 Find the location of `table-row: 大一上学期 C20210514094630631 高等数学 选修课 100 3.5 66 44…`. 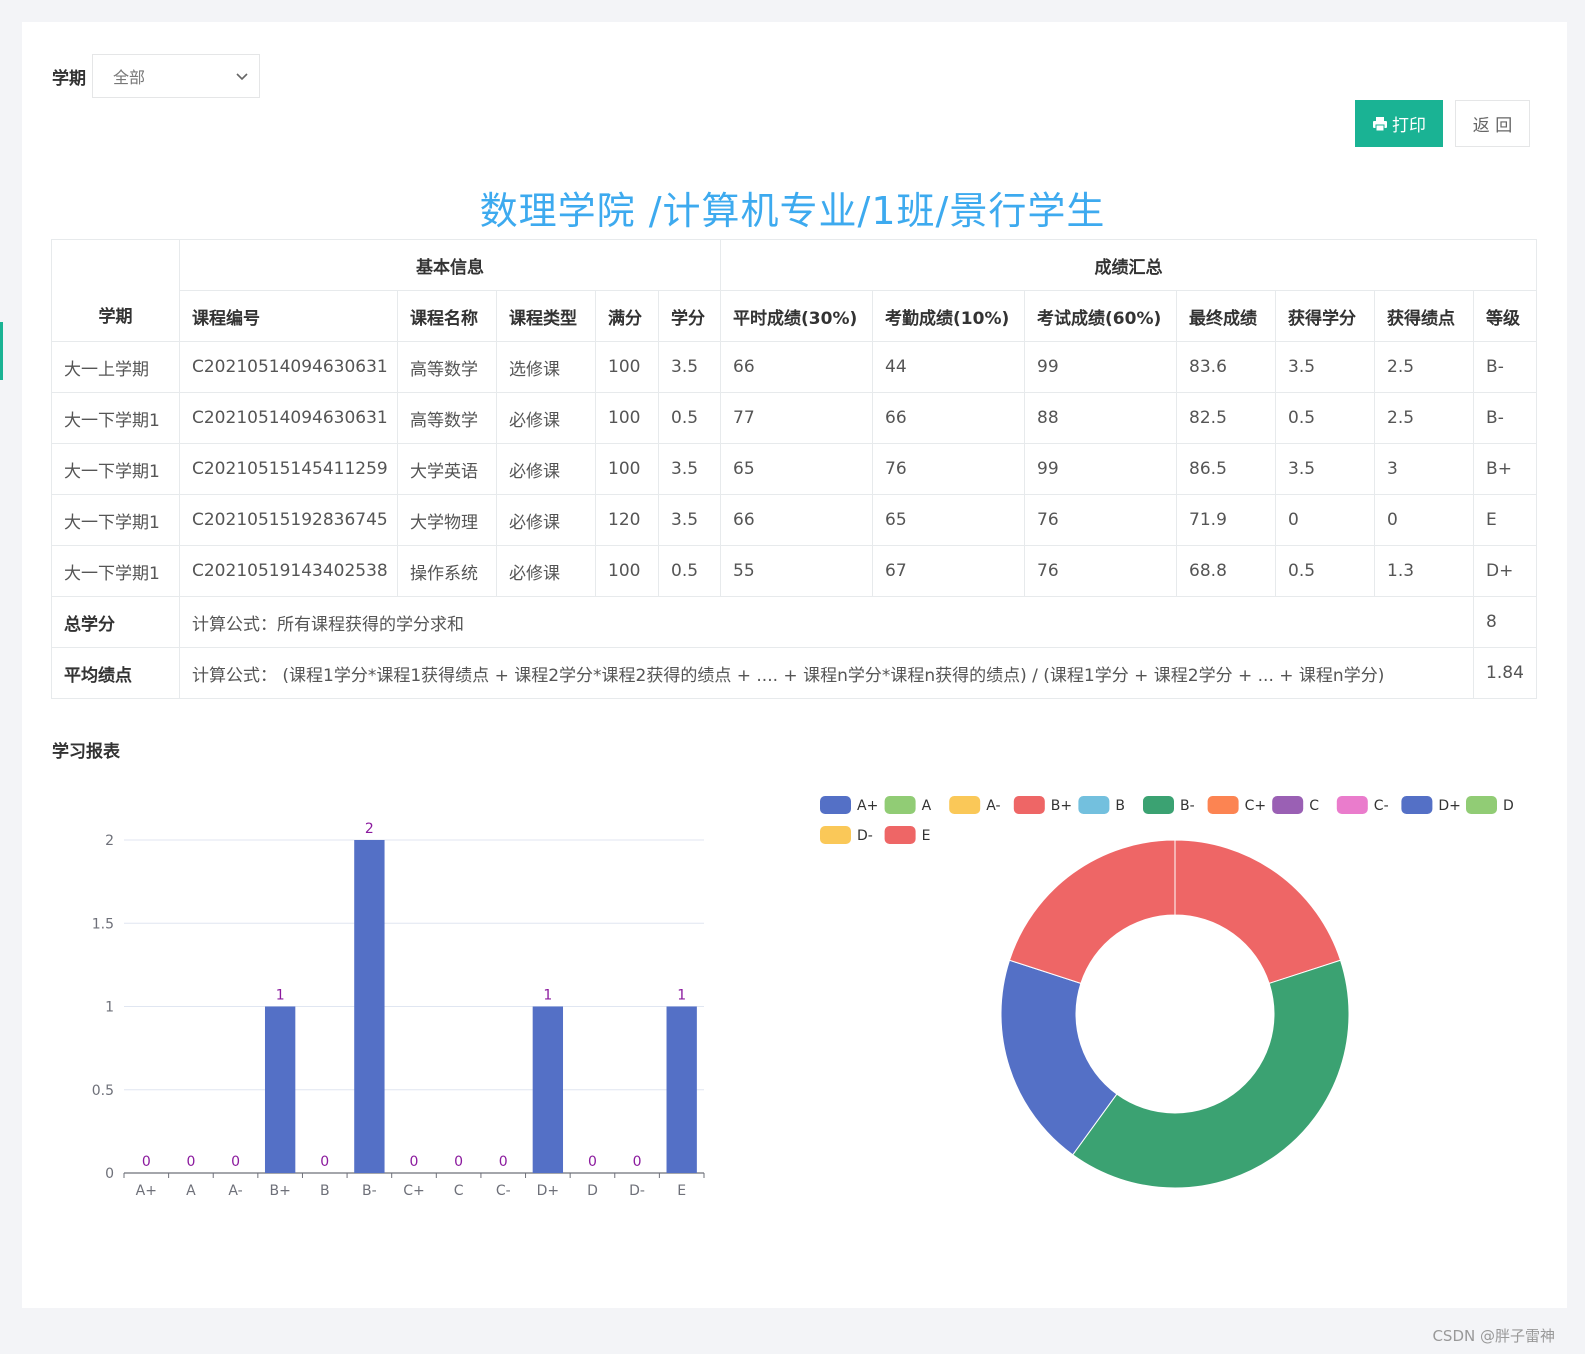

table-row: 大一上学期 C20210514094630631 高等数学 选修课 100 3.5 66 44… is located at coordinates (794, 367).